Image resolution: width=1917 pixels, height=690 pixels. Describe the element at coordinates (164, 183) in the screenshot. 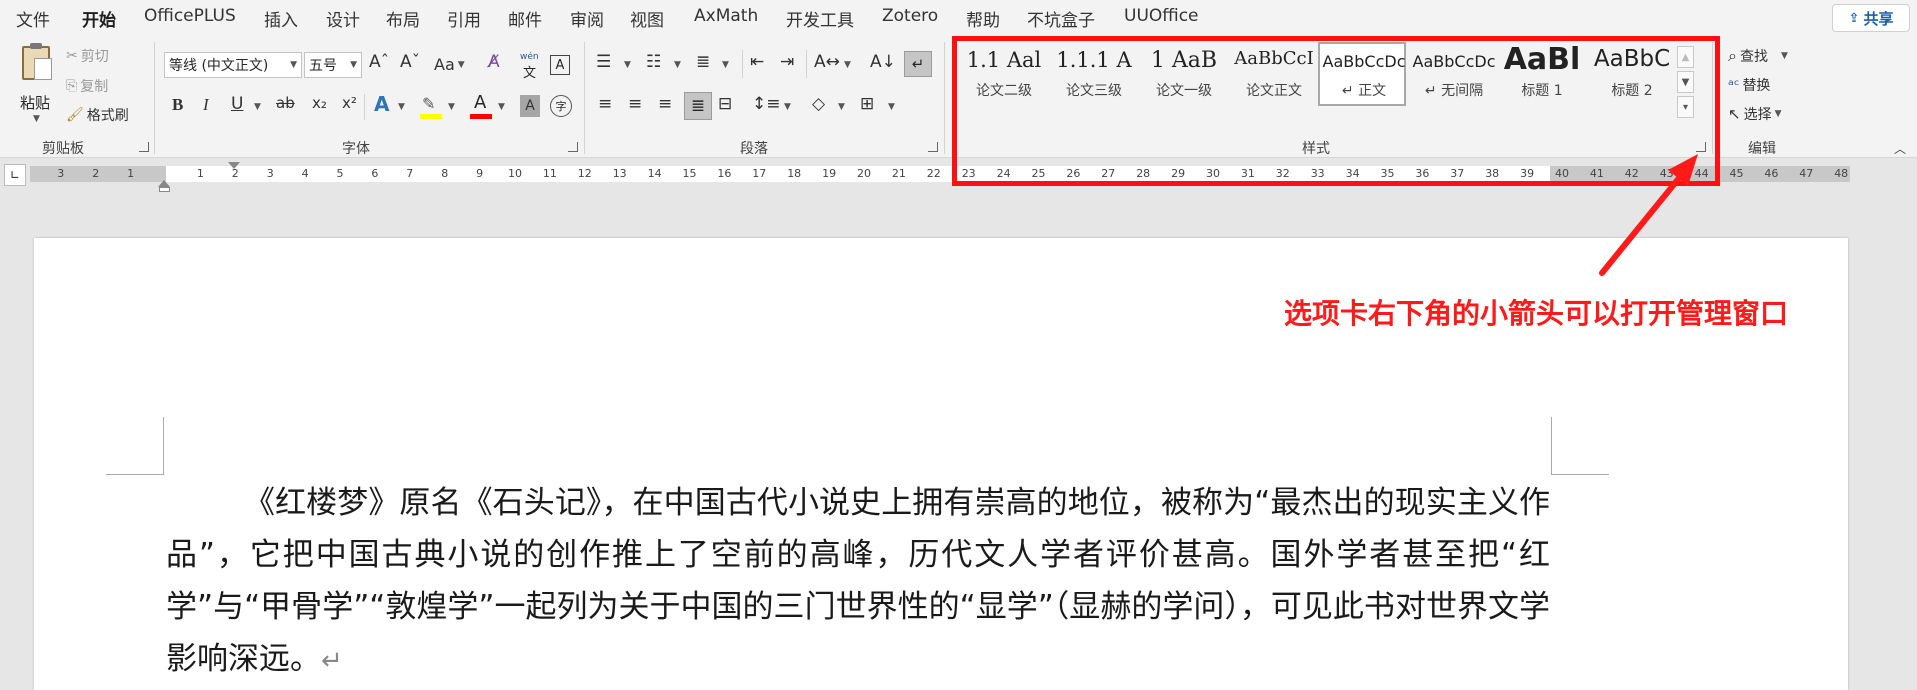

I see `hanging-indent-marker` at that location.